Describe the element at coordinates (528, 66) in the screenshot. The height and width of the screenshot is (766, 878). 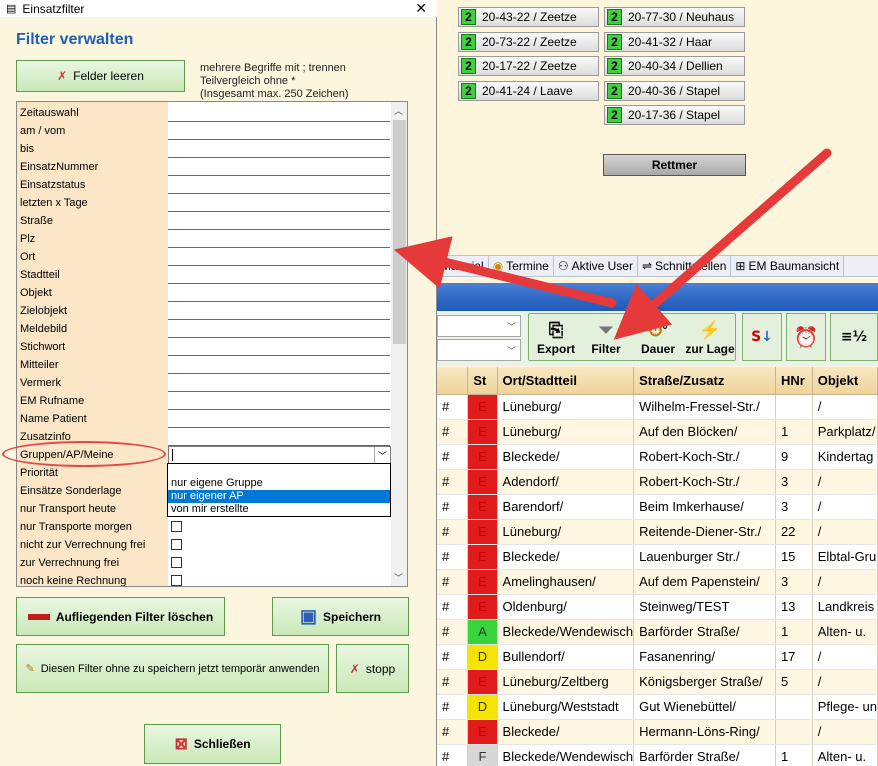
I see `vehicle-button: 2 20-17-22 / Zeetze` at that location.